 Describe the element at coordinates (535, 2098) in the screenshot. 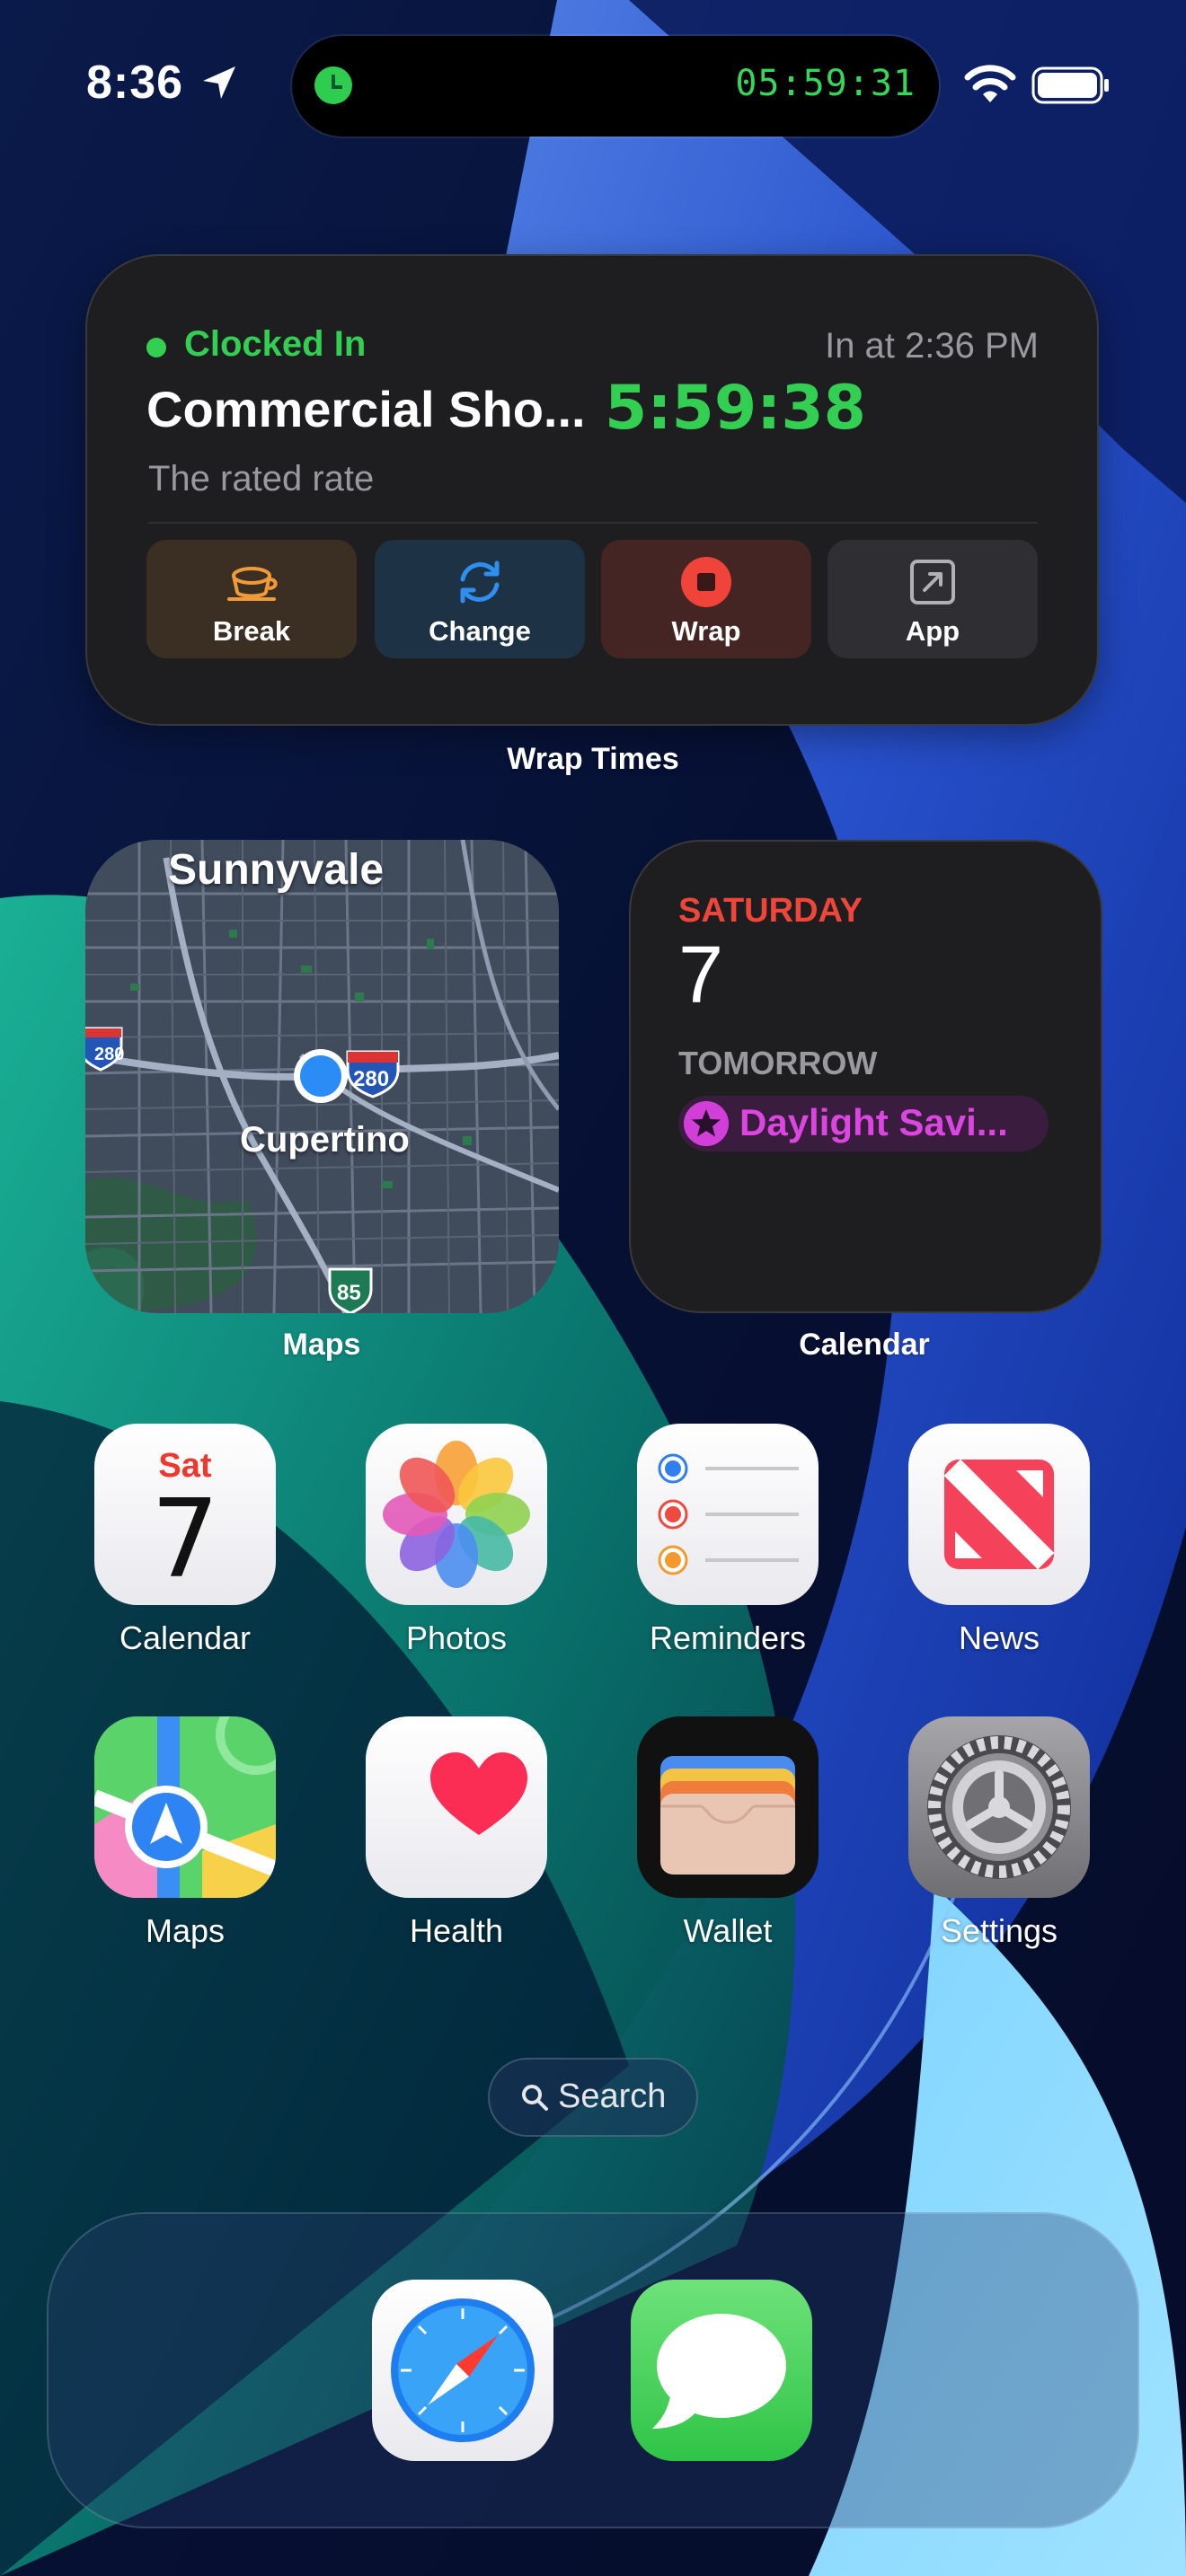

I see `magnifier-icon` at that location.